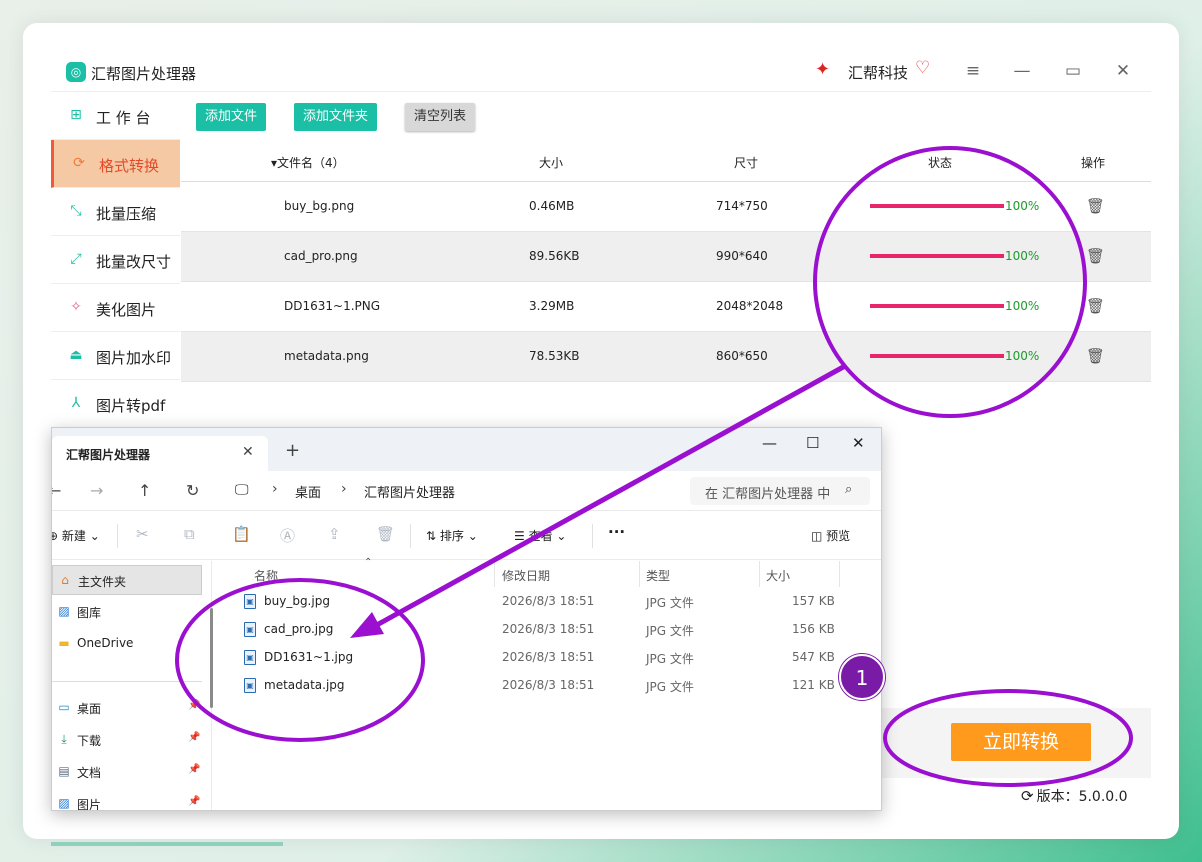 Image resolution: width=1202 pixels, height=862 pixels. Describe the element at coordinates (466, 449) in the screenshot. I see `explorer-tab-bar: 汇帮图片处理器 ✕ + — ☐ ✕` at that location.